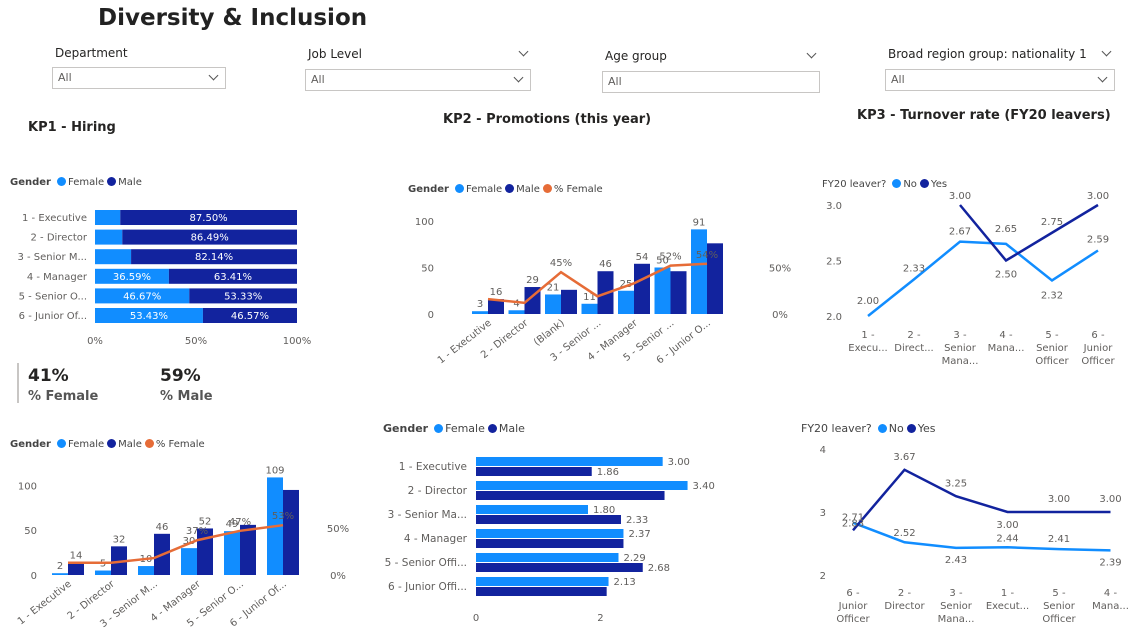  Describe the element at coordinates (823, 576) in the screenshot. I see `y-tick-label: 2` at that location.